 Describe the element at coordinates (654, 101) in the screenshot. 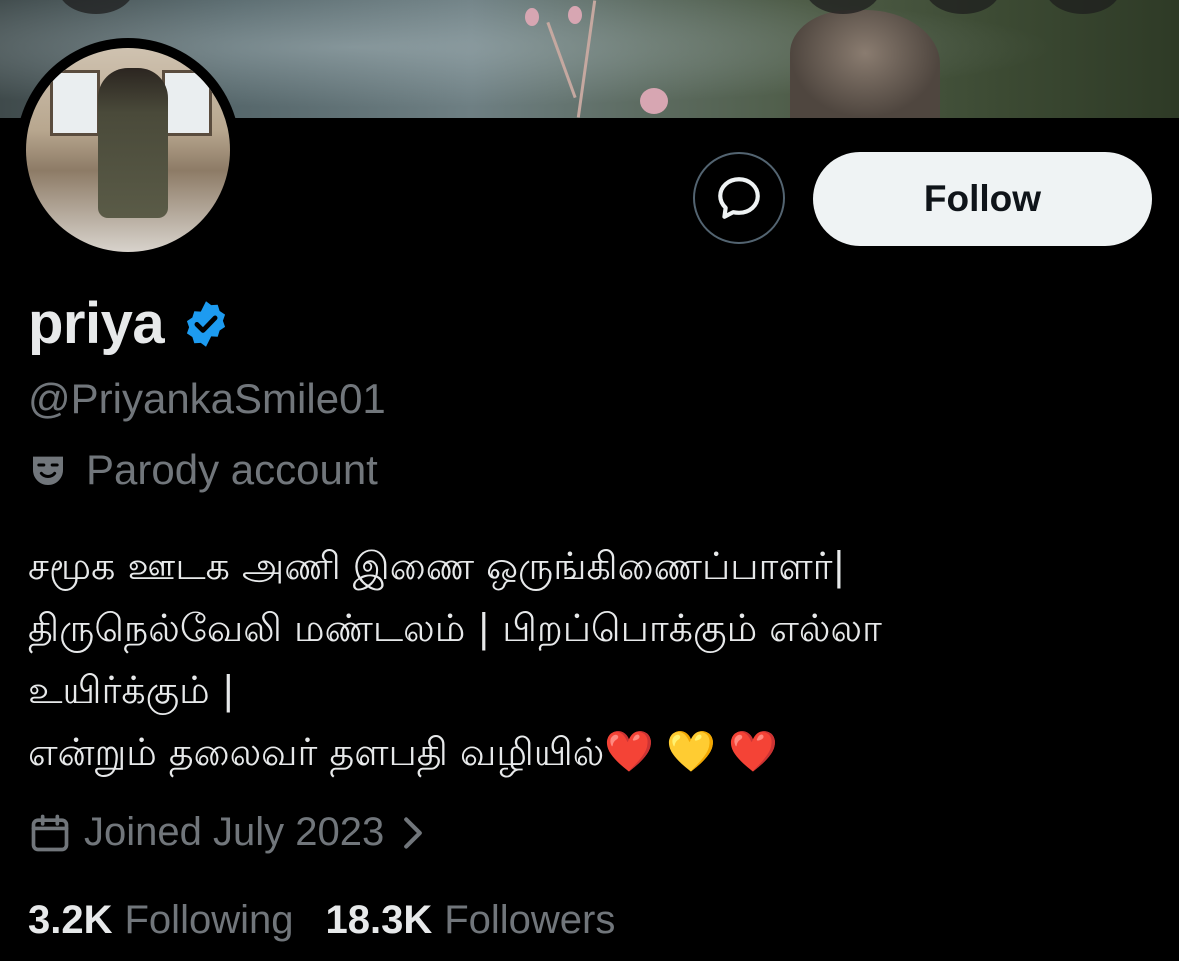

I see `flower-bloom` at that location.